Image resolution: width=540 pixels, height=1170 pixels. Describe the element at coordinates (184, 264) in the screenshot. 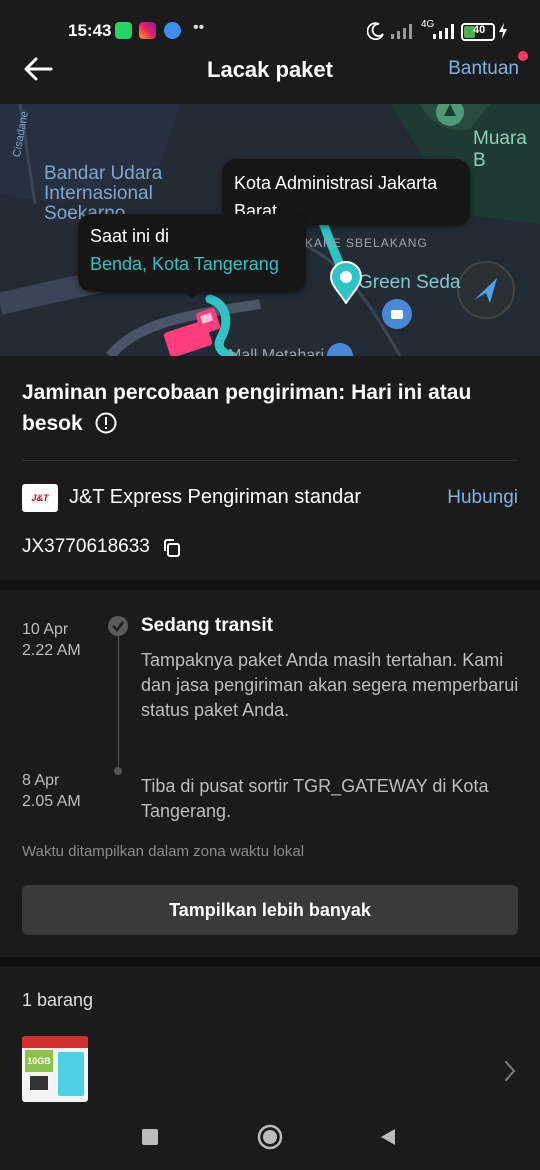

I see `current-location: Benda, Kota Tangerang` at that location.